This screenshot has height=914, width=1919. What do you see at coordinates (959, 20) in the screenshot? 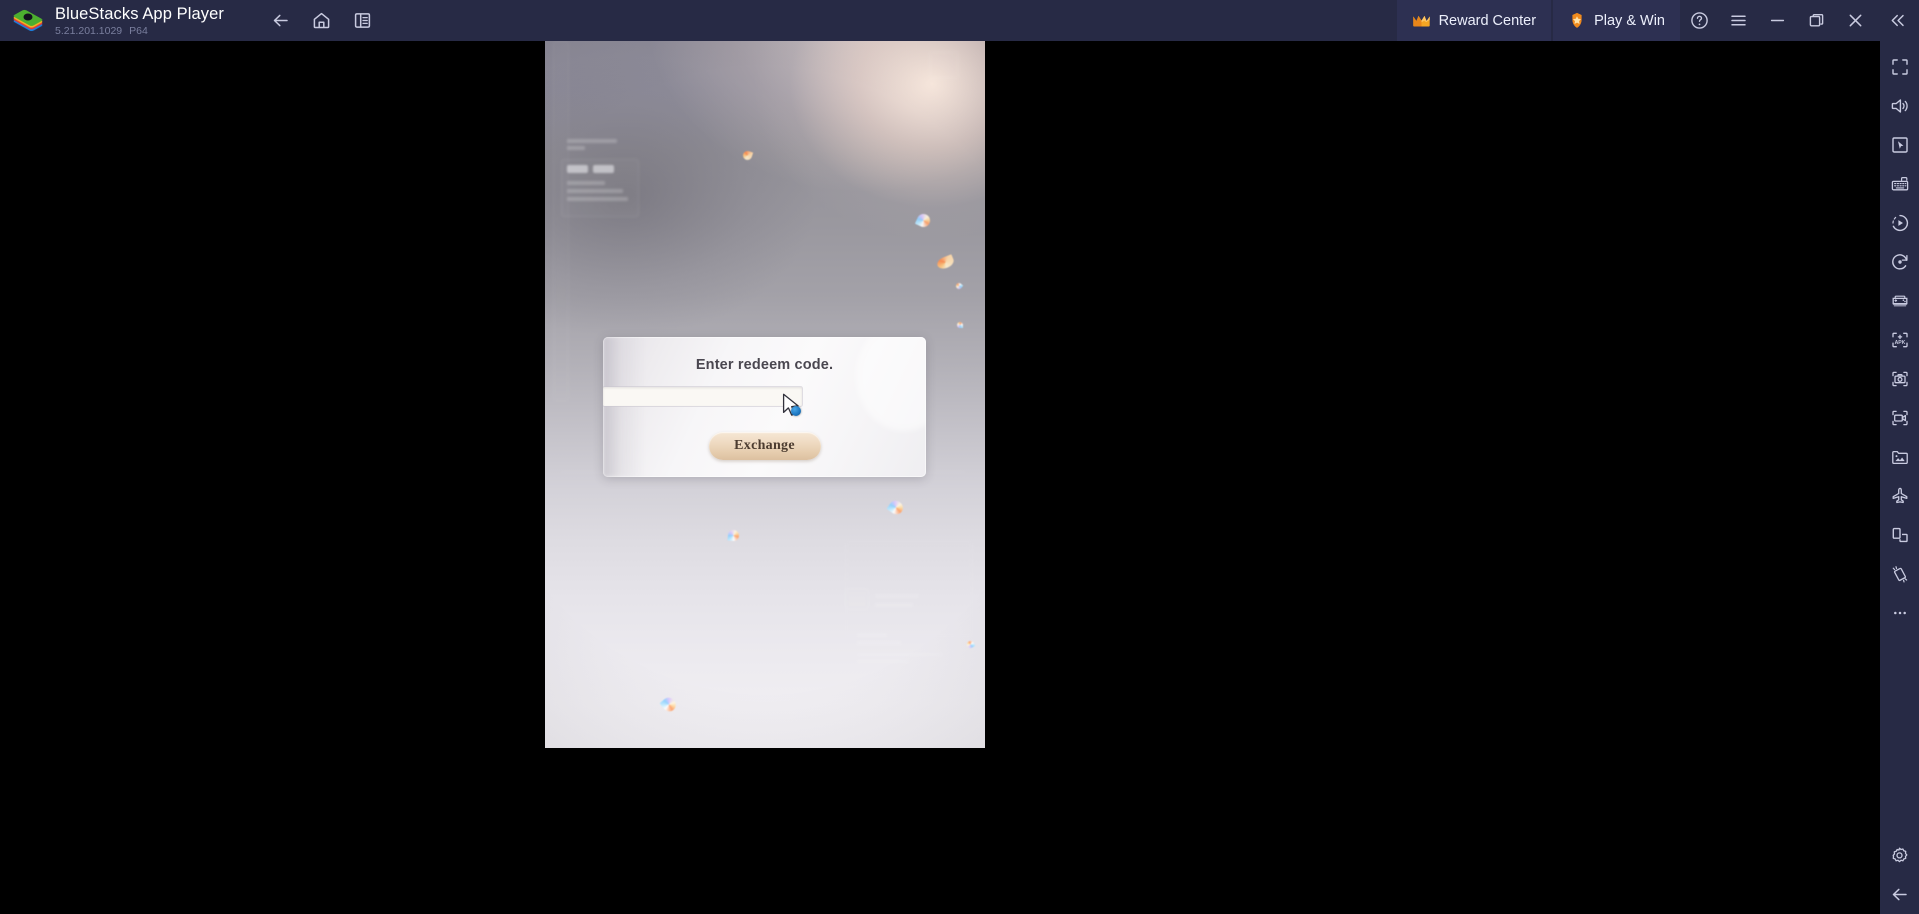
I see `titlebar: BlueStacks App Player 5.21.201.1029 P64` at bounding box center [959, 20].